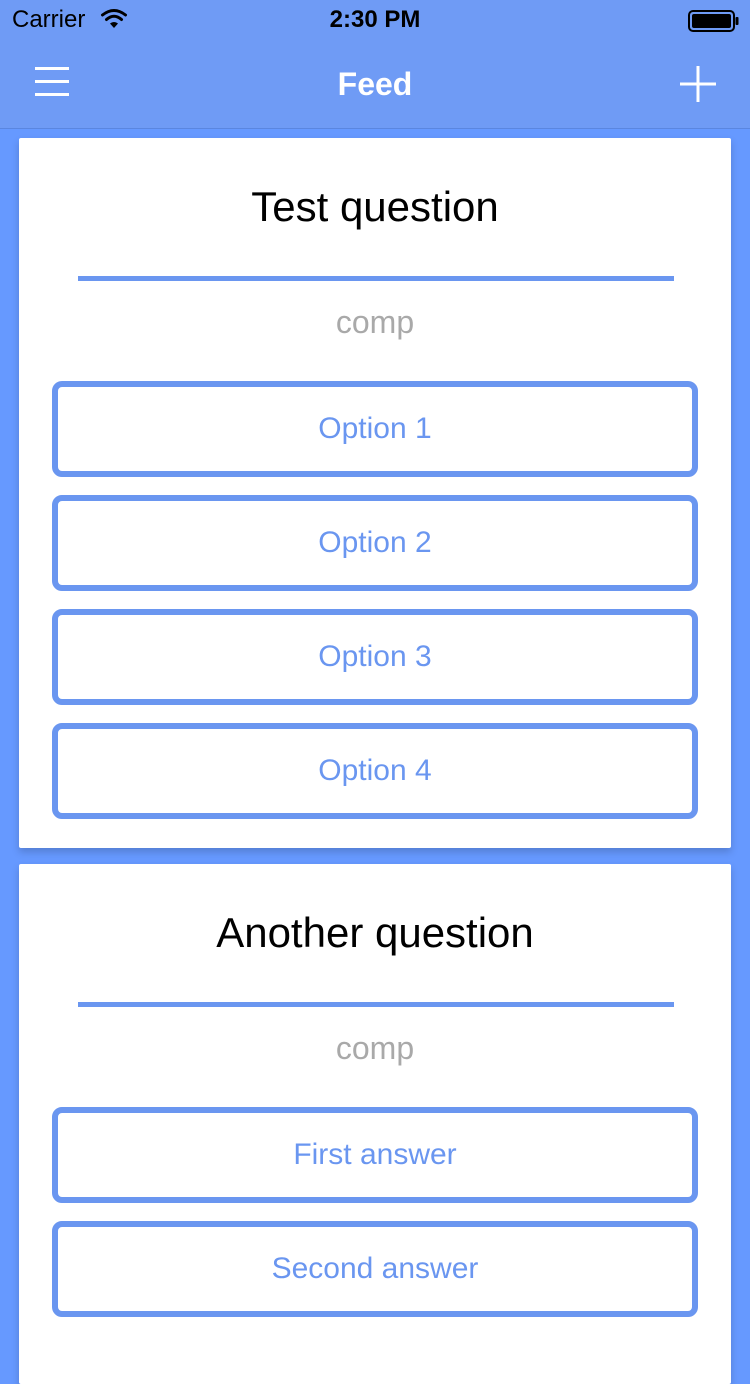 This screenshot has height=1384, width=750. I want to click on nav-bar: Feed, so click(375, 84).